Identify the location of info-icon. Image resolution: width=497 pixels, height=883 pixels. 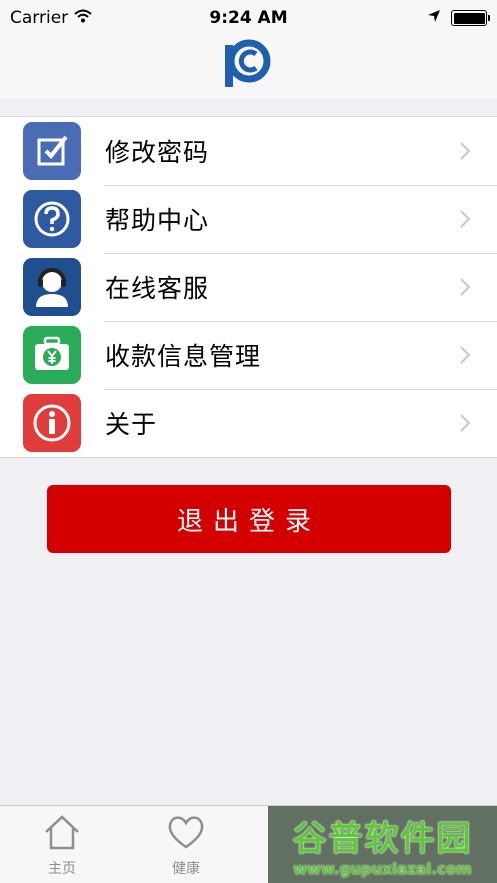
(52, 423).